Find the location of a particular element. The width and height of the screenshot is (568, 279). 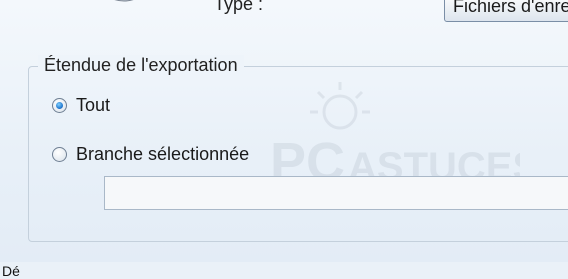

file-type-label: Type : is located at coordinates (239, 7).